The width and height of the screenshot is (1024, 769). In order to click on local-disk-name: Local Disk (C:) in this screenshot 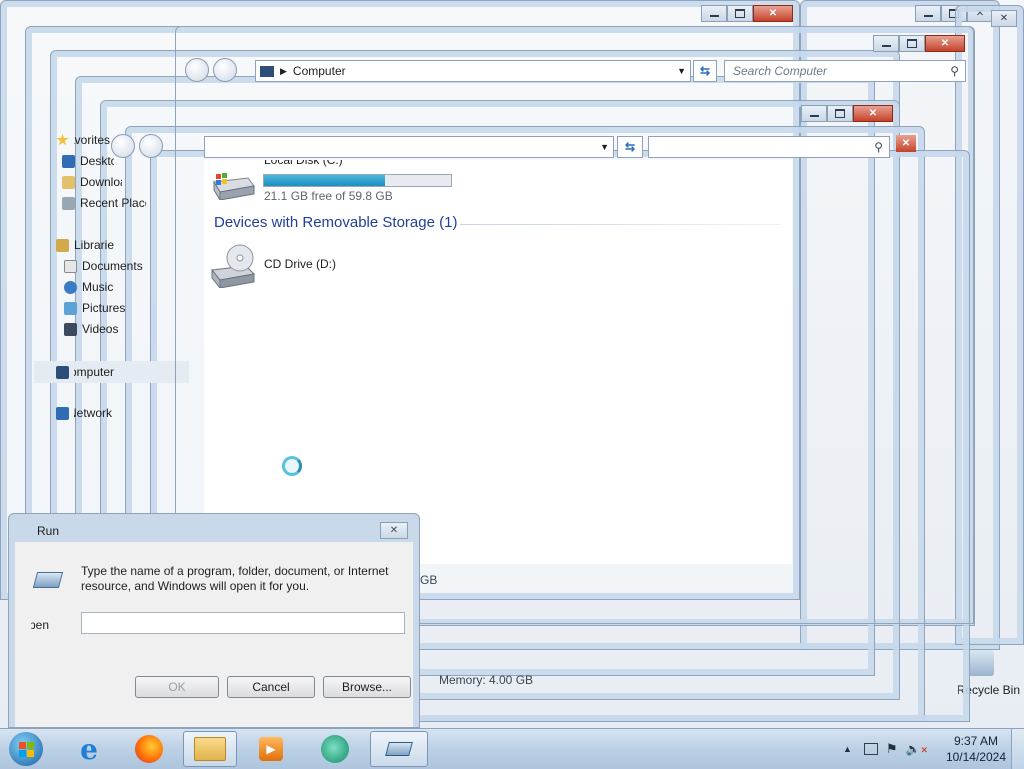, I will do `click(303, 165)`.